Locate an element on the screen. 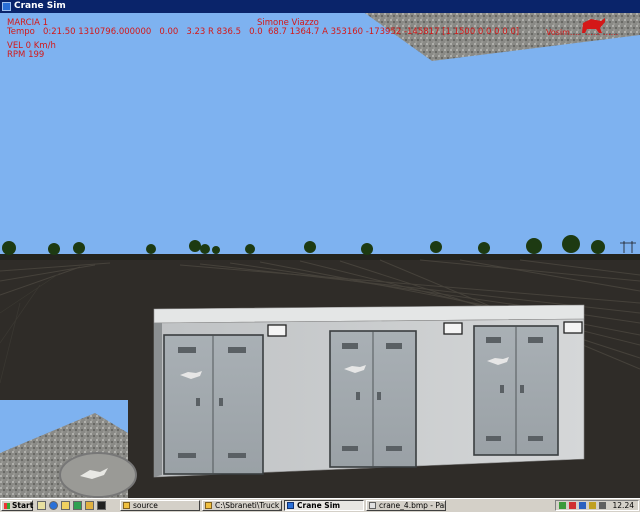  task-source: source is located at coordinates (160, 505).